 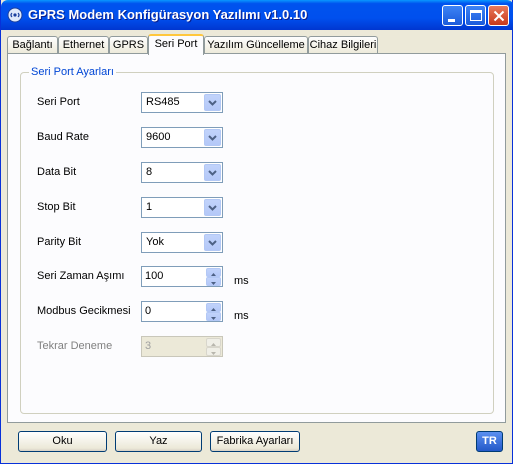 What do you see at coordinates (63, 137) in the screenshot?
I see `baud-rate-label: Baud Rate` at bounding box center [63, 137].